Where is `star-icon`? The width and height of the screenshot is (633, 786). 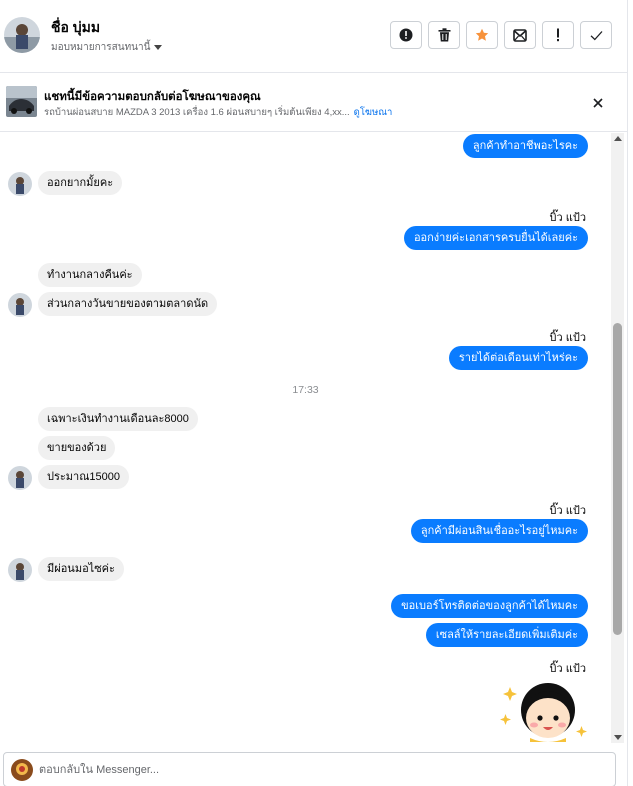 star-icon is located at coordinates (482, 34).